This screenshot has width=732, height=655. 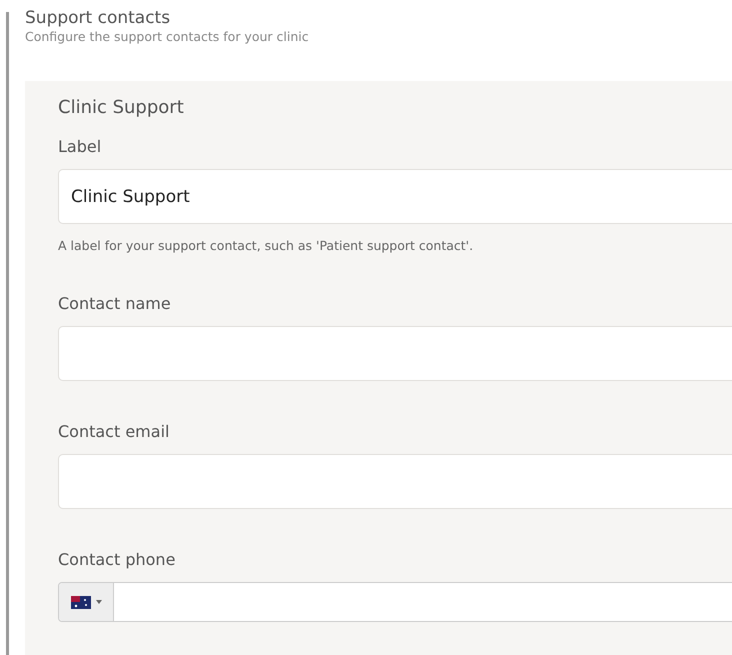 What do you see at coordinates (121, 107) in the screenshot?
I see `section-title: Clinic Support` at bounding box center [121, 107].